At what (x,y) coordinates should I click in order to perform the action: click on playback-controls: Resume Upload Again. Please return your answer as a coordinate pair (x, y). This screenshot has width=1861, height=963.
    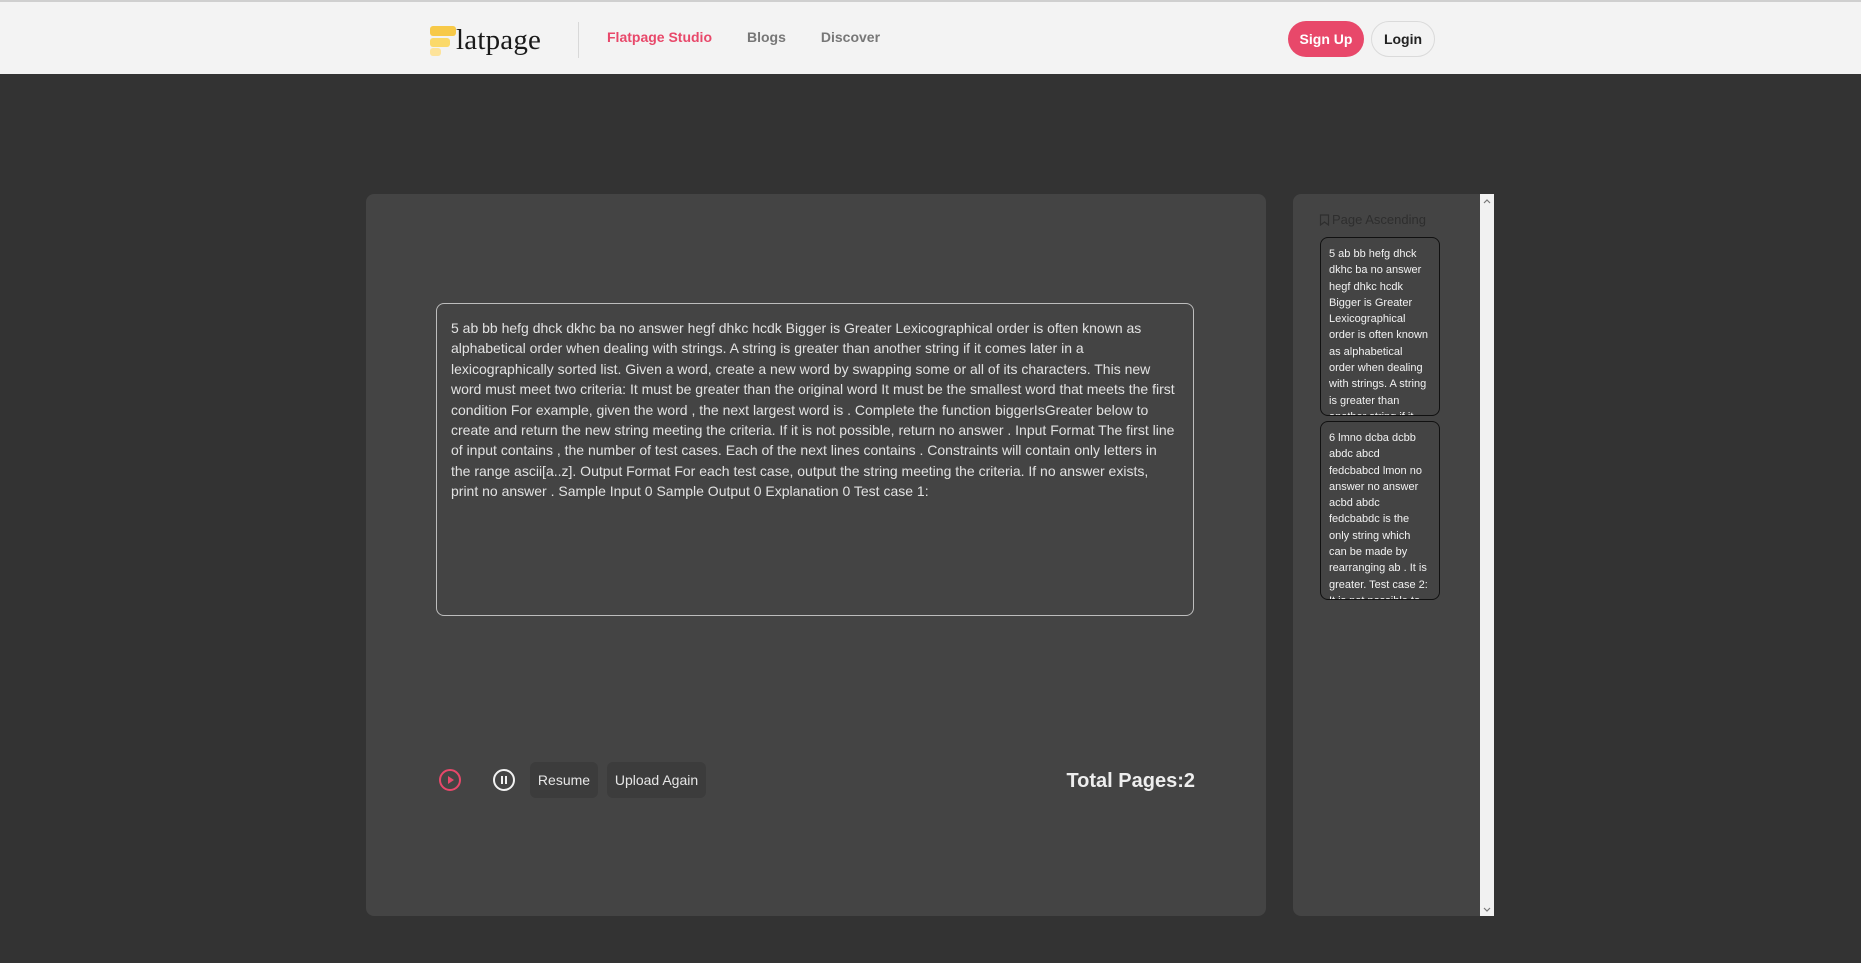
    Looking at the image, I should click on (571, 780).